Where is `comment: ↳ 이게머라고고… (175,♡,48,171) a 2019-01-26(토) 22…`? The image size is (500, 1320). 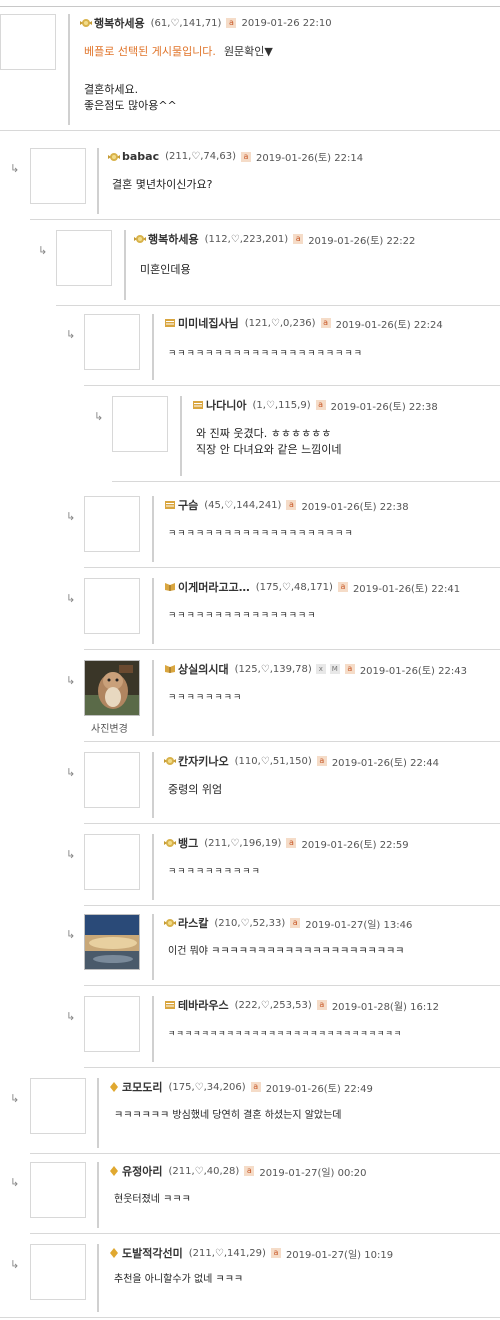
comment: ↳ 이게머라고고… (175,♡,48,171) a 2019-01-26(토) 22… is located at coordinates (250, 610).